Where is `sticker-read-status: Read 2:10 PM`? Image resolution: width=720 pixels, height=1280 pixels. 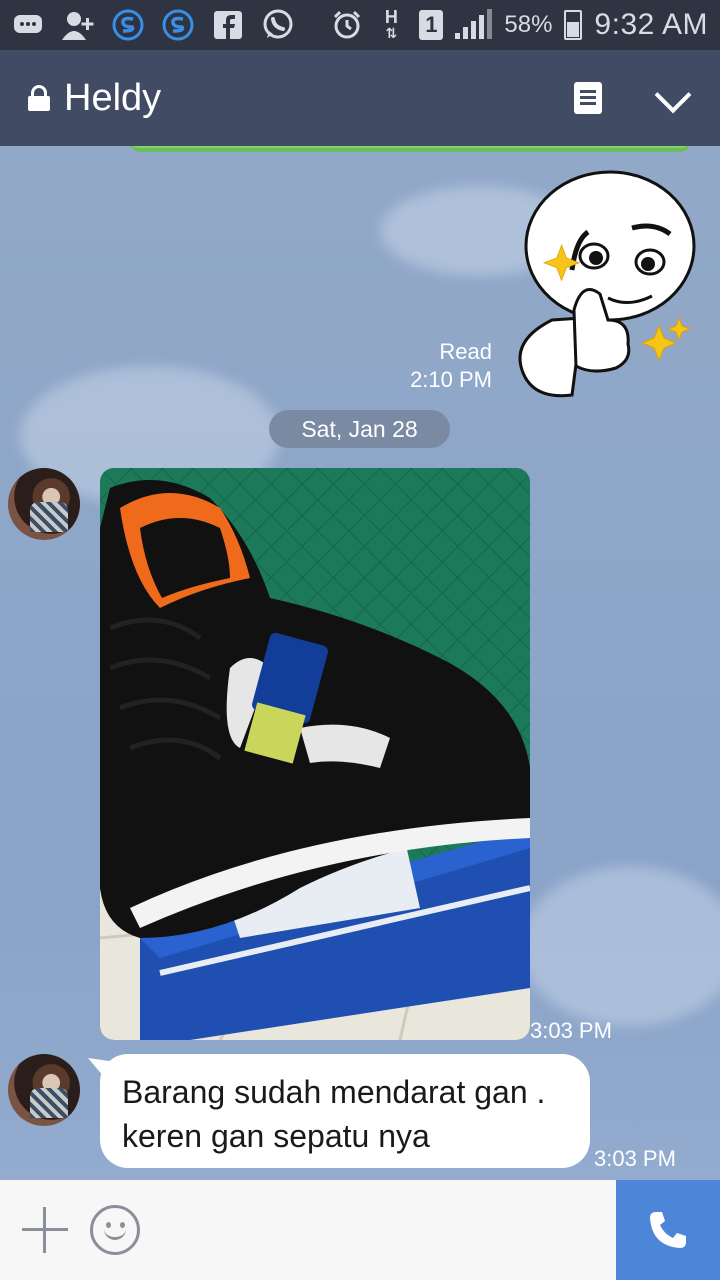 sticker-read-status: Read 2:10 PM is located at coordinates (451, 366).